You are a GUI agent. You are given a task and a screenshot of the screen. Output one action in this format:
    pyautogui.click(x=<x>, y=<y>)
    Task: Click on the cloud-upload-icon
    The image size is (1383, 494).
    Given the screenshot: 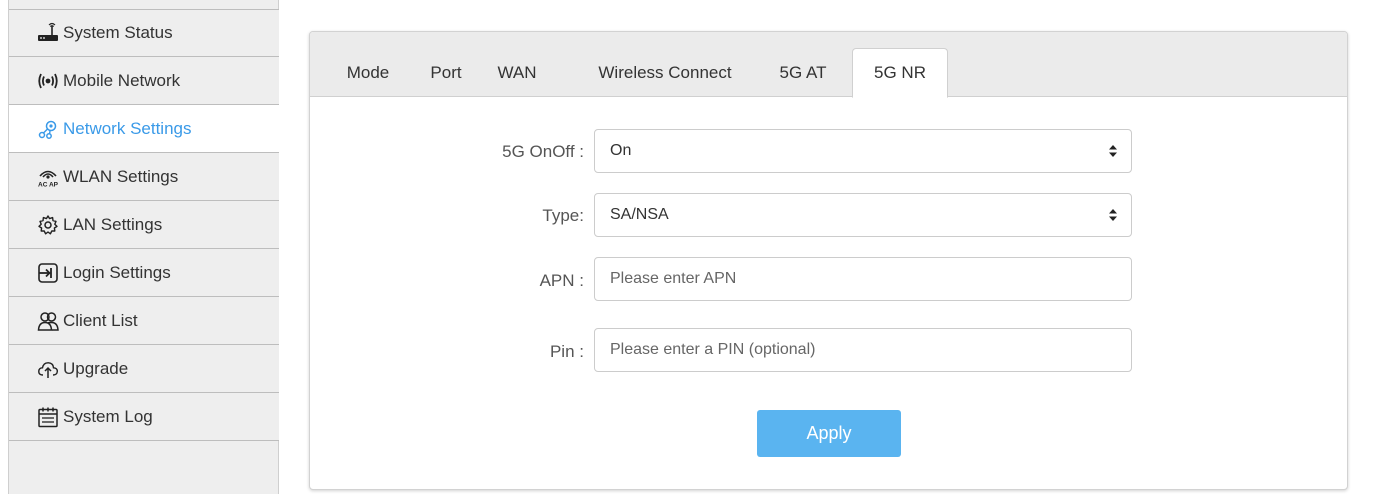 What is the action you would take?
    pyautogui.click(x=48, y=369)
    